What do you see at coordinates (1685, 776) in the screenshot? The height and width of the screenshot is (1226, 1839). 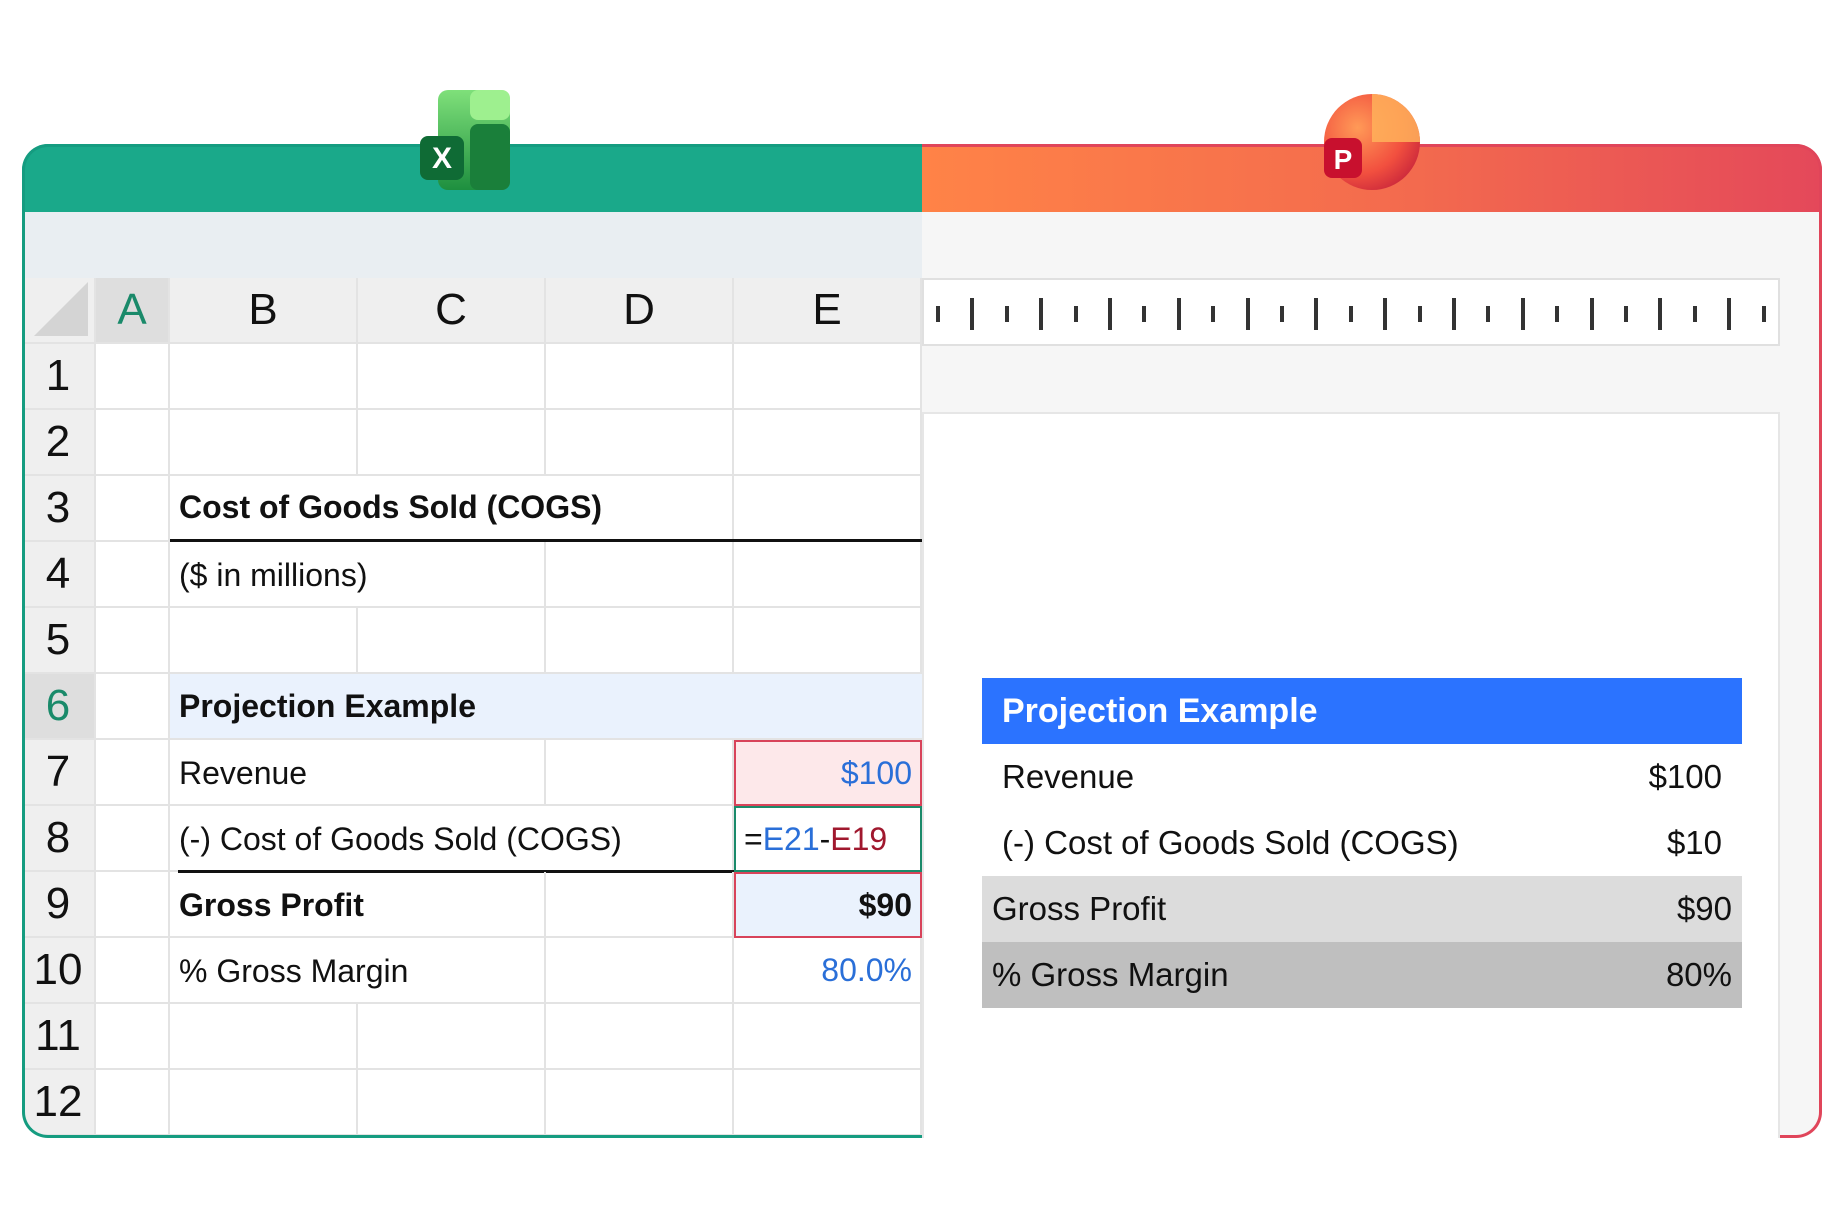 I see `pp-row-value: $100` at bounding box center [1685, 776].